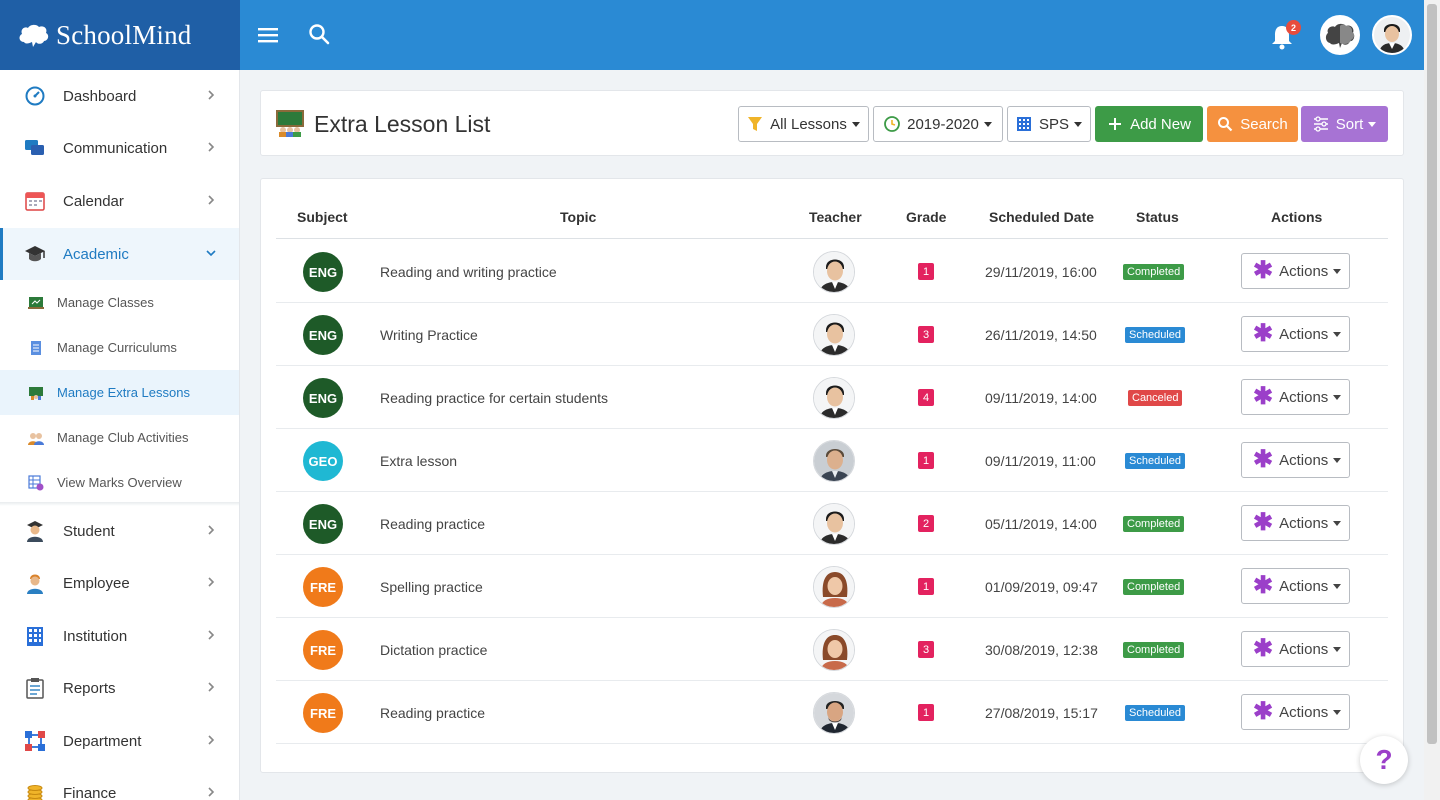  What do you see at coordinates (35, 791) in the screenshot?
I see `coins-icon` at bounding box center [35, 791].